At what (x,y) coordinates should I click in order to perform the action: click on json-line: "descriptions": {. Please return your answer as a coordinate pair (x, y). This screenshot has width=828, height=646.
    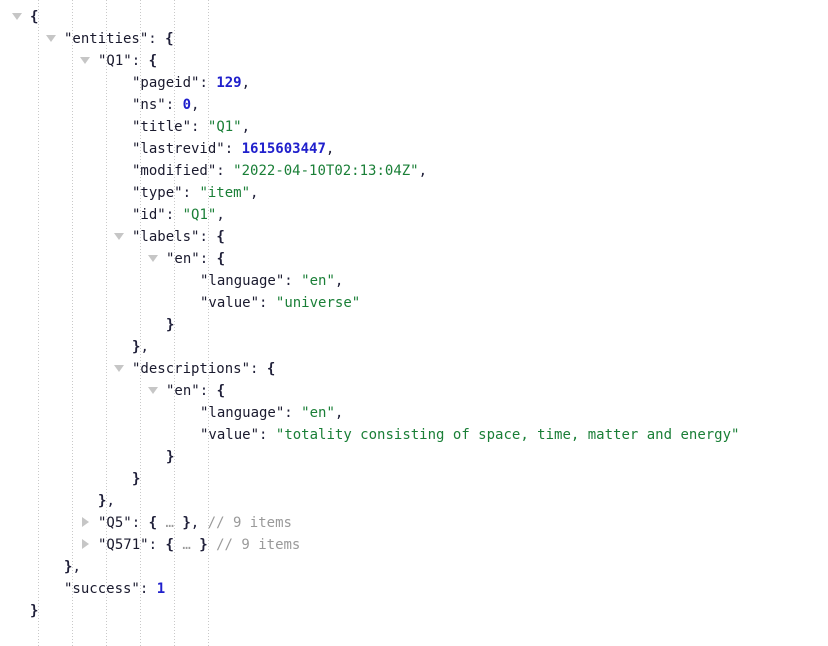
    Looking at the image, I should click on (414, 369).